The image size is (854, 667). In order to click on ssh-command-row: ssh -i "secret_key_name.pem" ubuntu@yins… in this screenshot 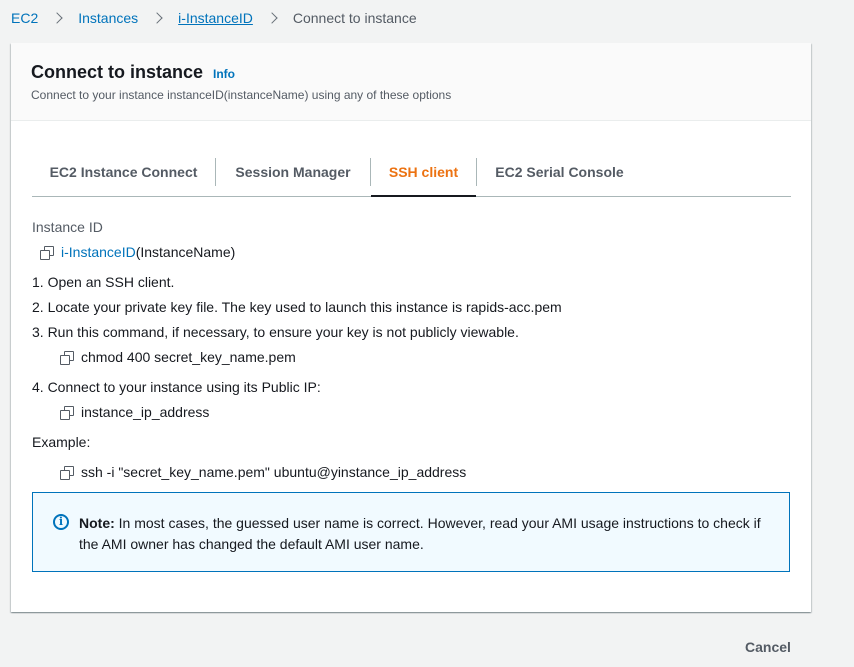, I will do `click(263, 472)`.